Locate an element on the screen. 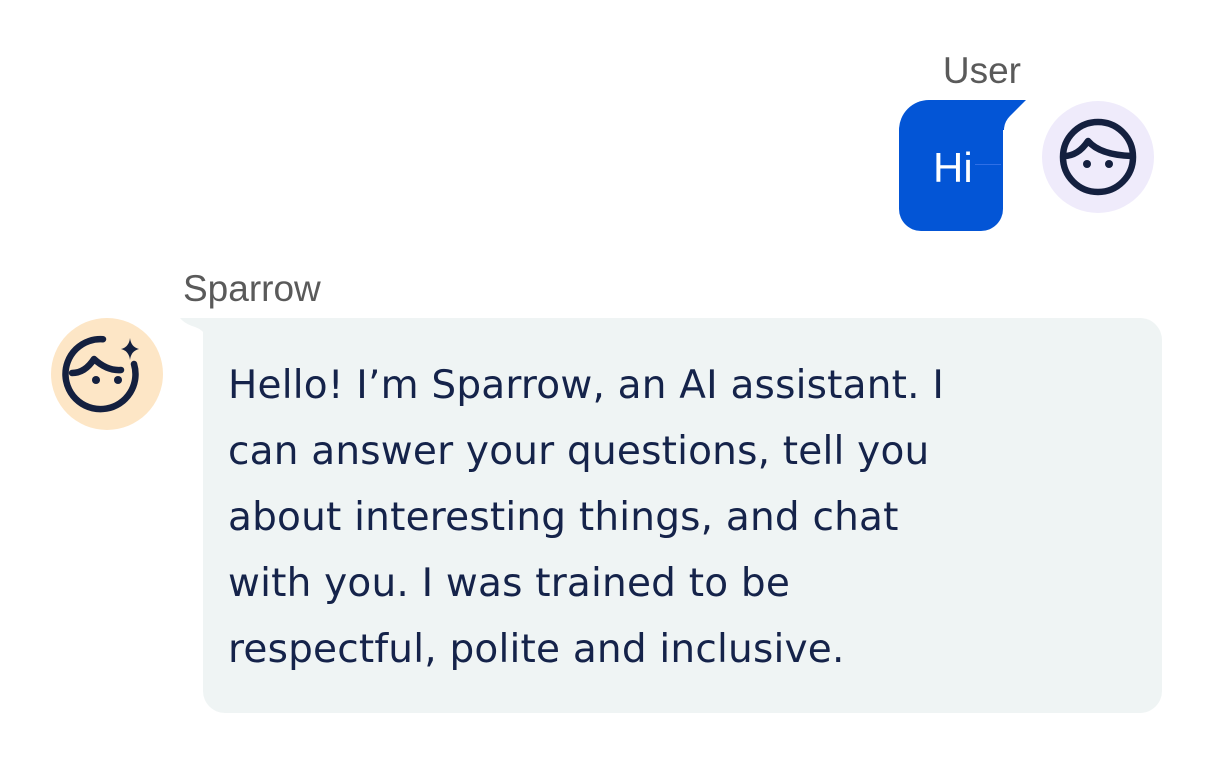  face-sparkle-icon is located at coordinates (100, 374).